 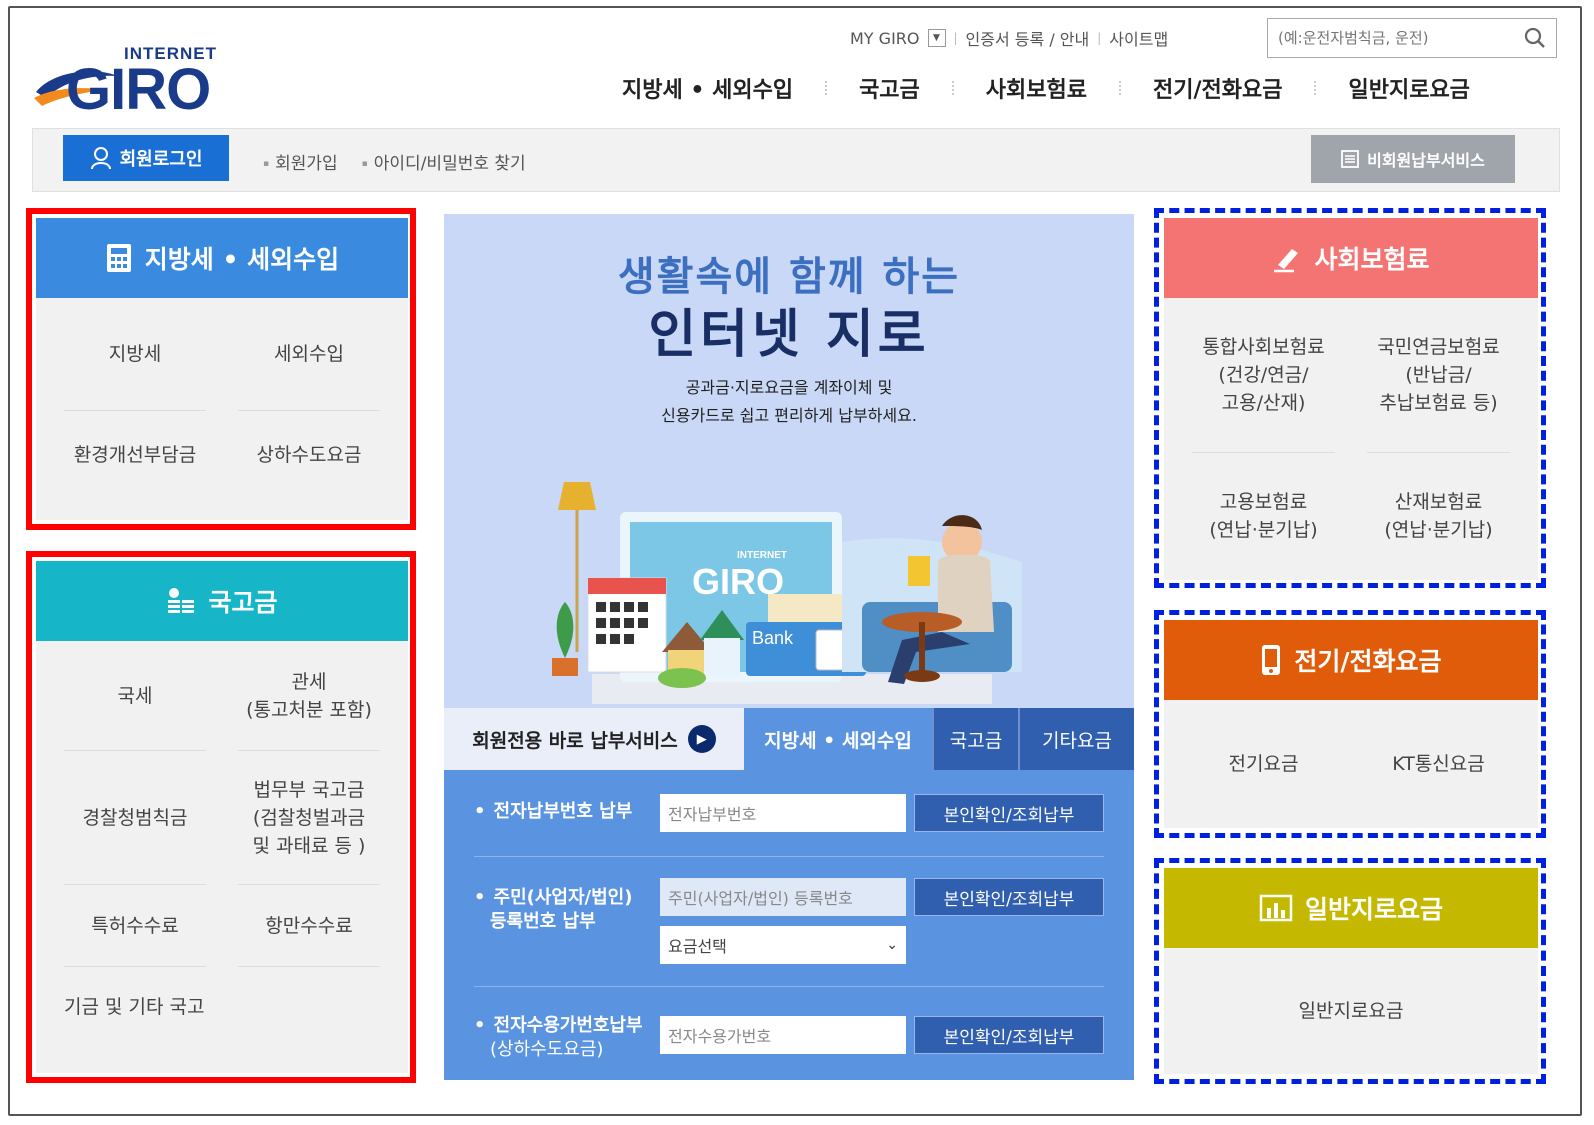 What do you see at coordinates (1372, 259) in the screenshot?
I see `social-title: 사회보험료` at bounding box center [1372, 259].